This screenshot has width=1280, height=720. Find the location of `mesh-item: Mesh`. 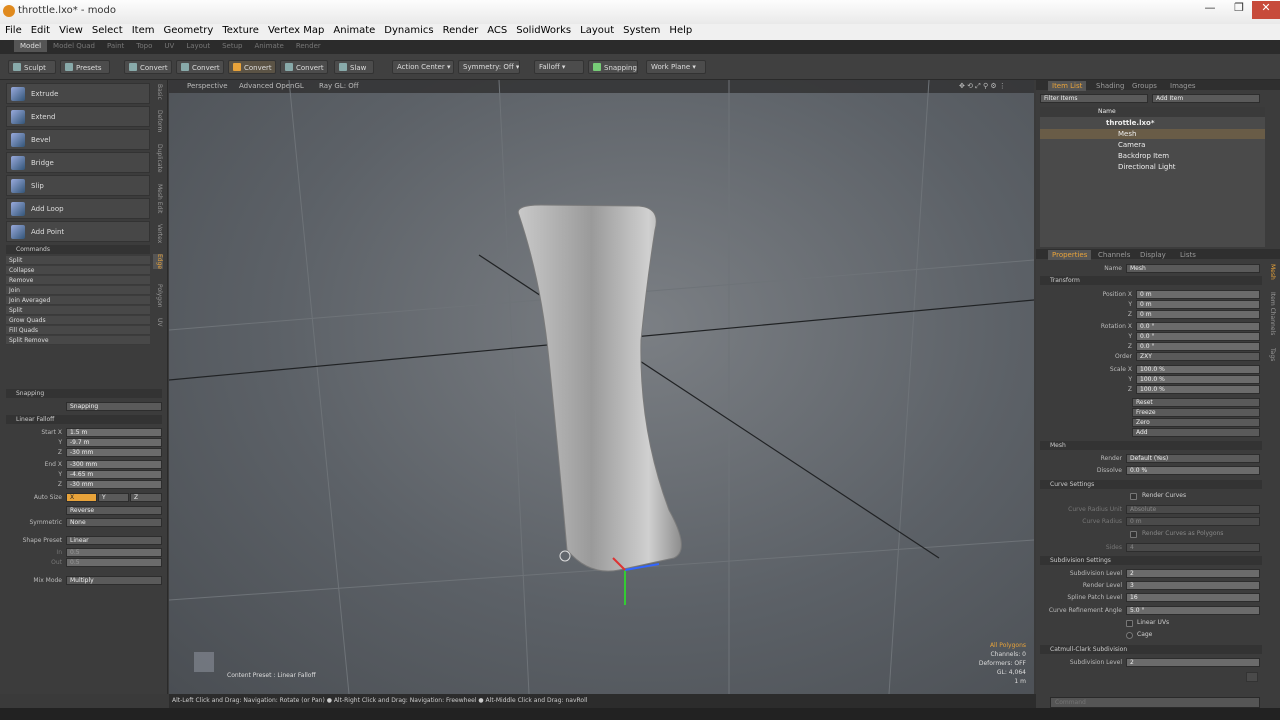

mesh-item: Mesh is located at coordinates (1152, 134).